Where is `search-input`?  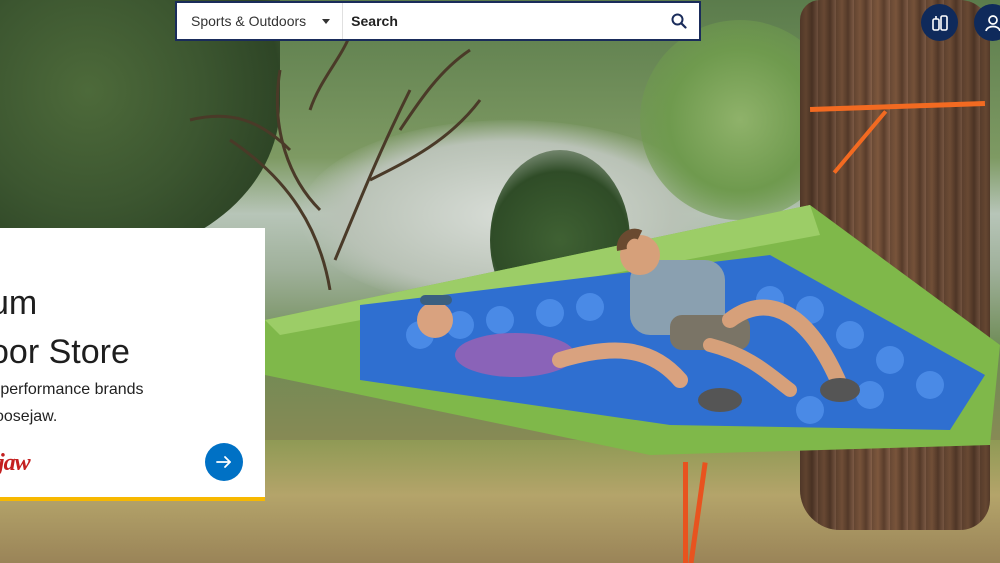
search-input is located at coordinates (501, 21).